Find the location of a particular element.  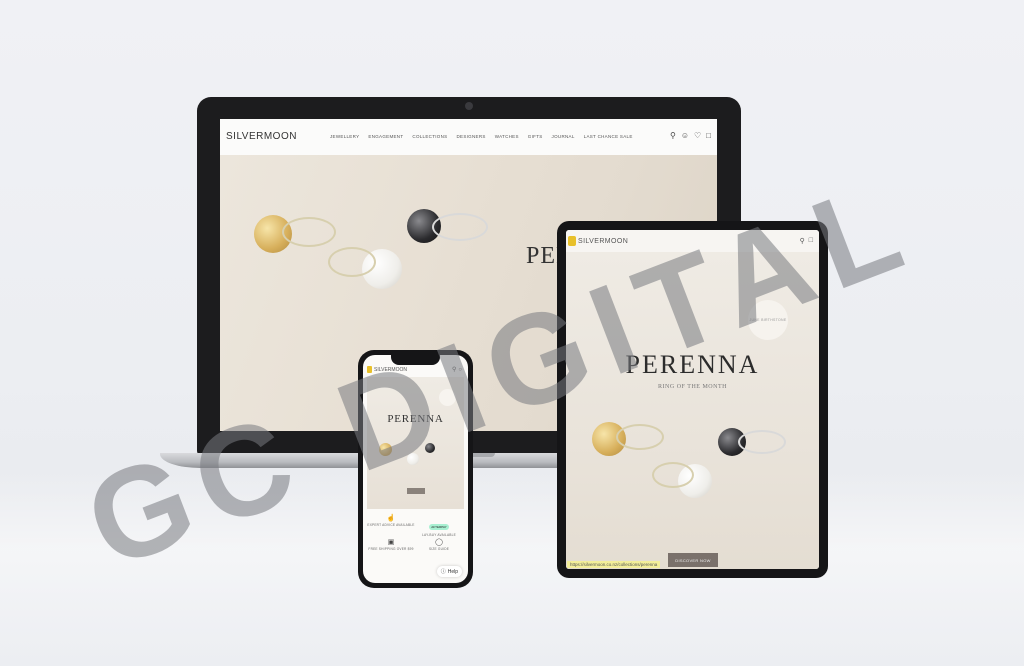

gold-pearl-ring is located at coordinates (385, 449).